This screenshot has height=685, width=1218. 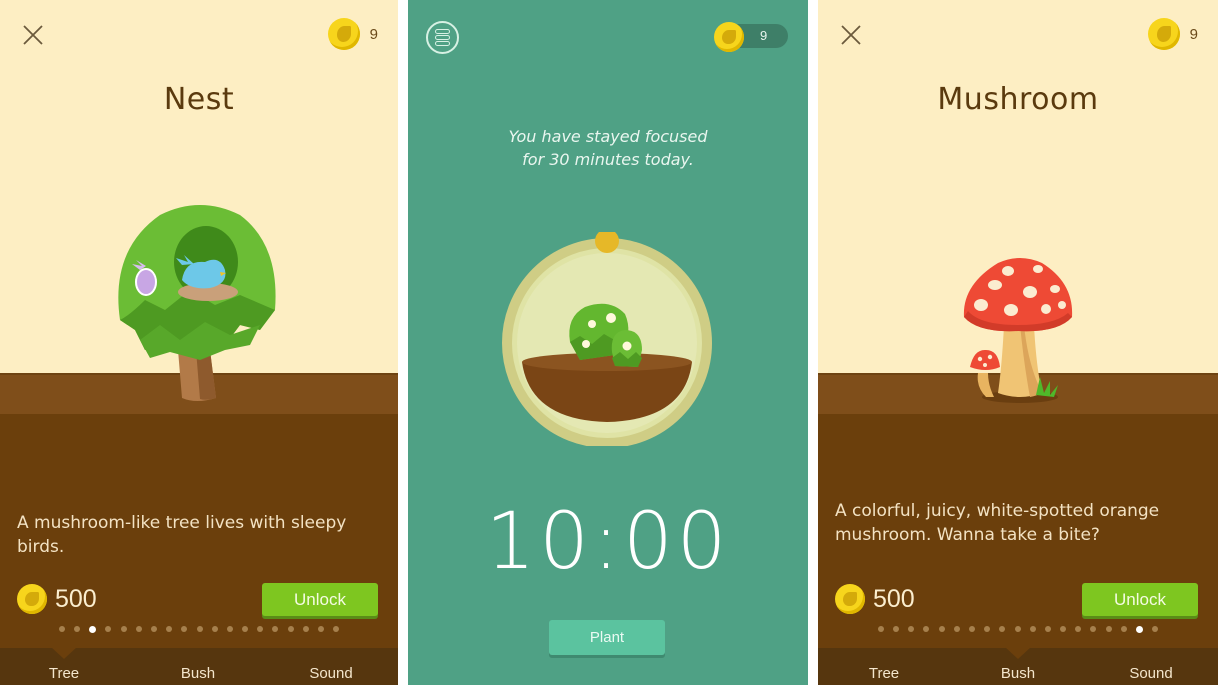 I want to click on timer-dial, so click(x=607, y=339).